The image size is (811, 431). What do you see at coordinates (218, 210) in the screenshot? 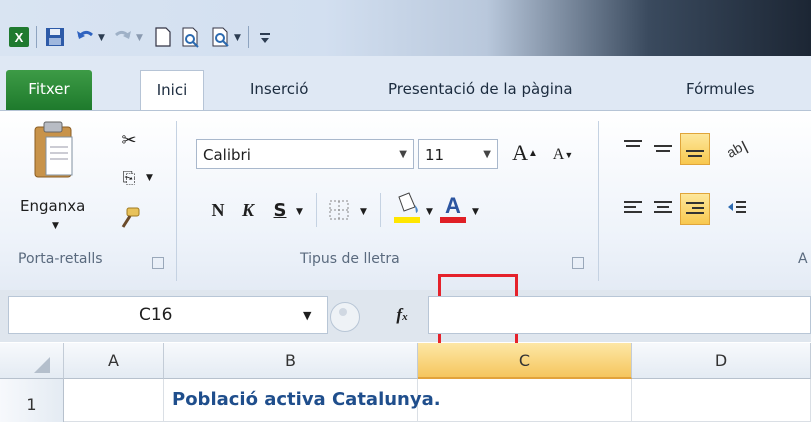
I see `bold-button: N` at bounding box center [218, 210].